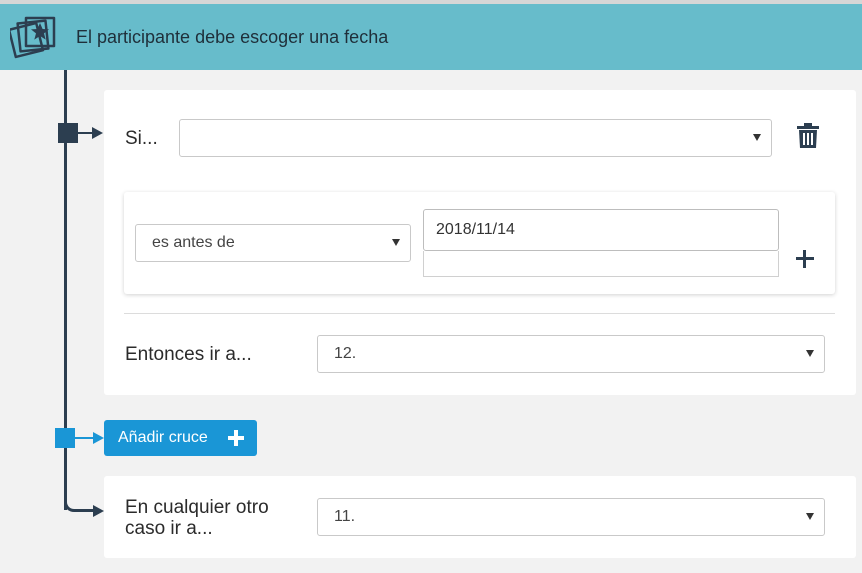 The height and width of the screenshot is (573, 862). I want to click on condition-node, so click(68, 133).